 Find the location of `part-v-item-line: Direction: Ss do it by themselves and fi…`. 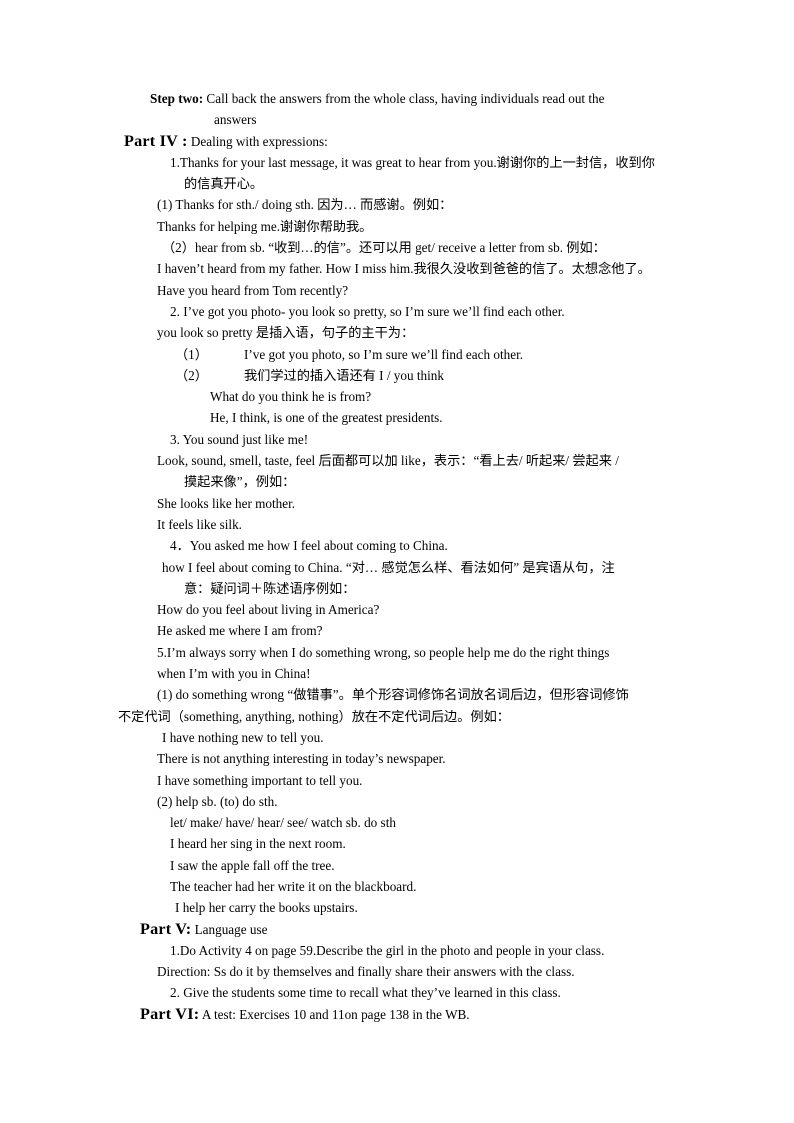

part-v-item-line: Direction: Ss do it by themselves and fi… is located at coordinates (366, 972).